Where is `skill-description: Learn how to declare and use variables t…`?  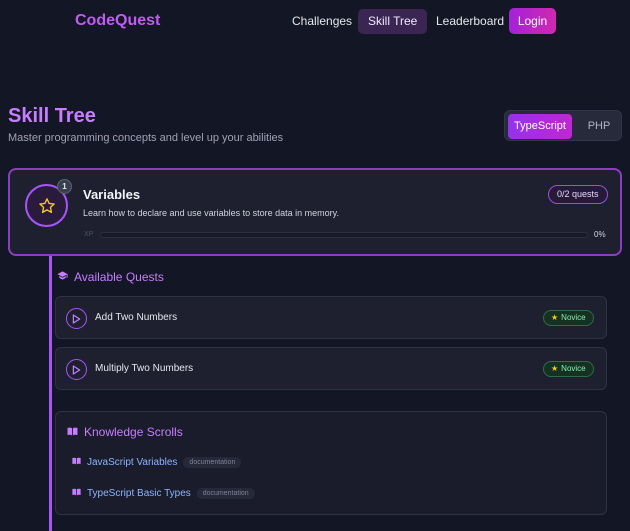
skill-description: Learn how to declare and use variables t… is located at coordinates (211, 213).